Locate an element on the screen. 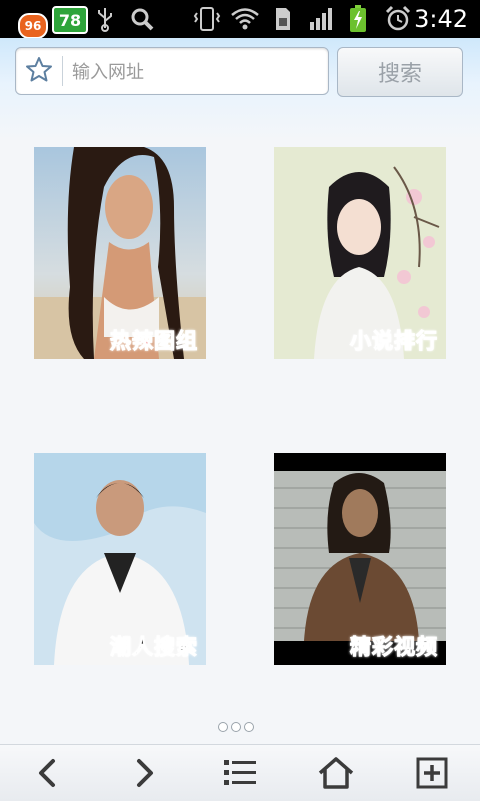 The width and height of the screenshot is (480, 801). tile-label: 热辣图组 is located at coordinates (154, 341).